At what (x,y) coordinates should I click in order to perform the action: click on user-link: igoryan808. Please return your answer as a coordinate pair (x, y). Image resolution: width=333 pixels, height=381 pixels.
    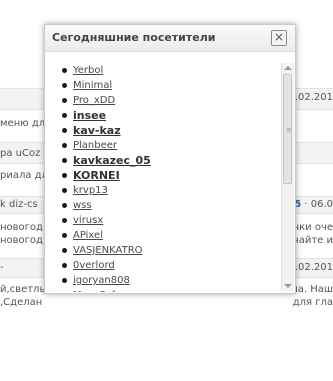
    Looking at the image, I should click on (101, 280).